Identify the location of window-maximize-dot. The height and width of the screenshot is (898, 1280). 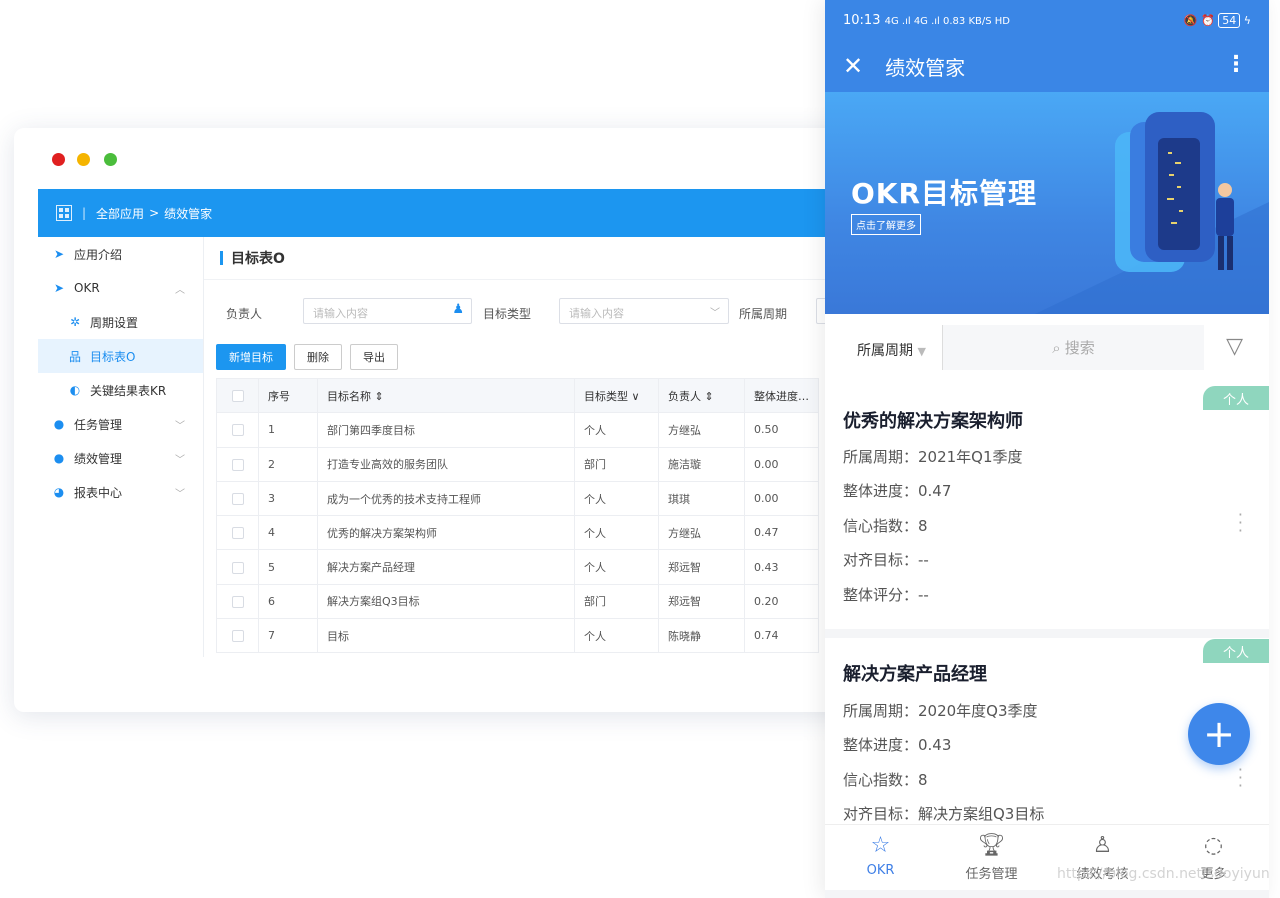
(110, 159).